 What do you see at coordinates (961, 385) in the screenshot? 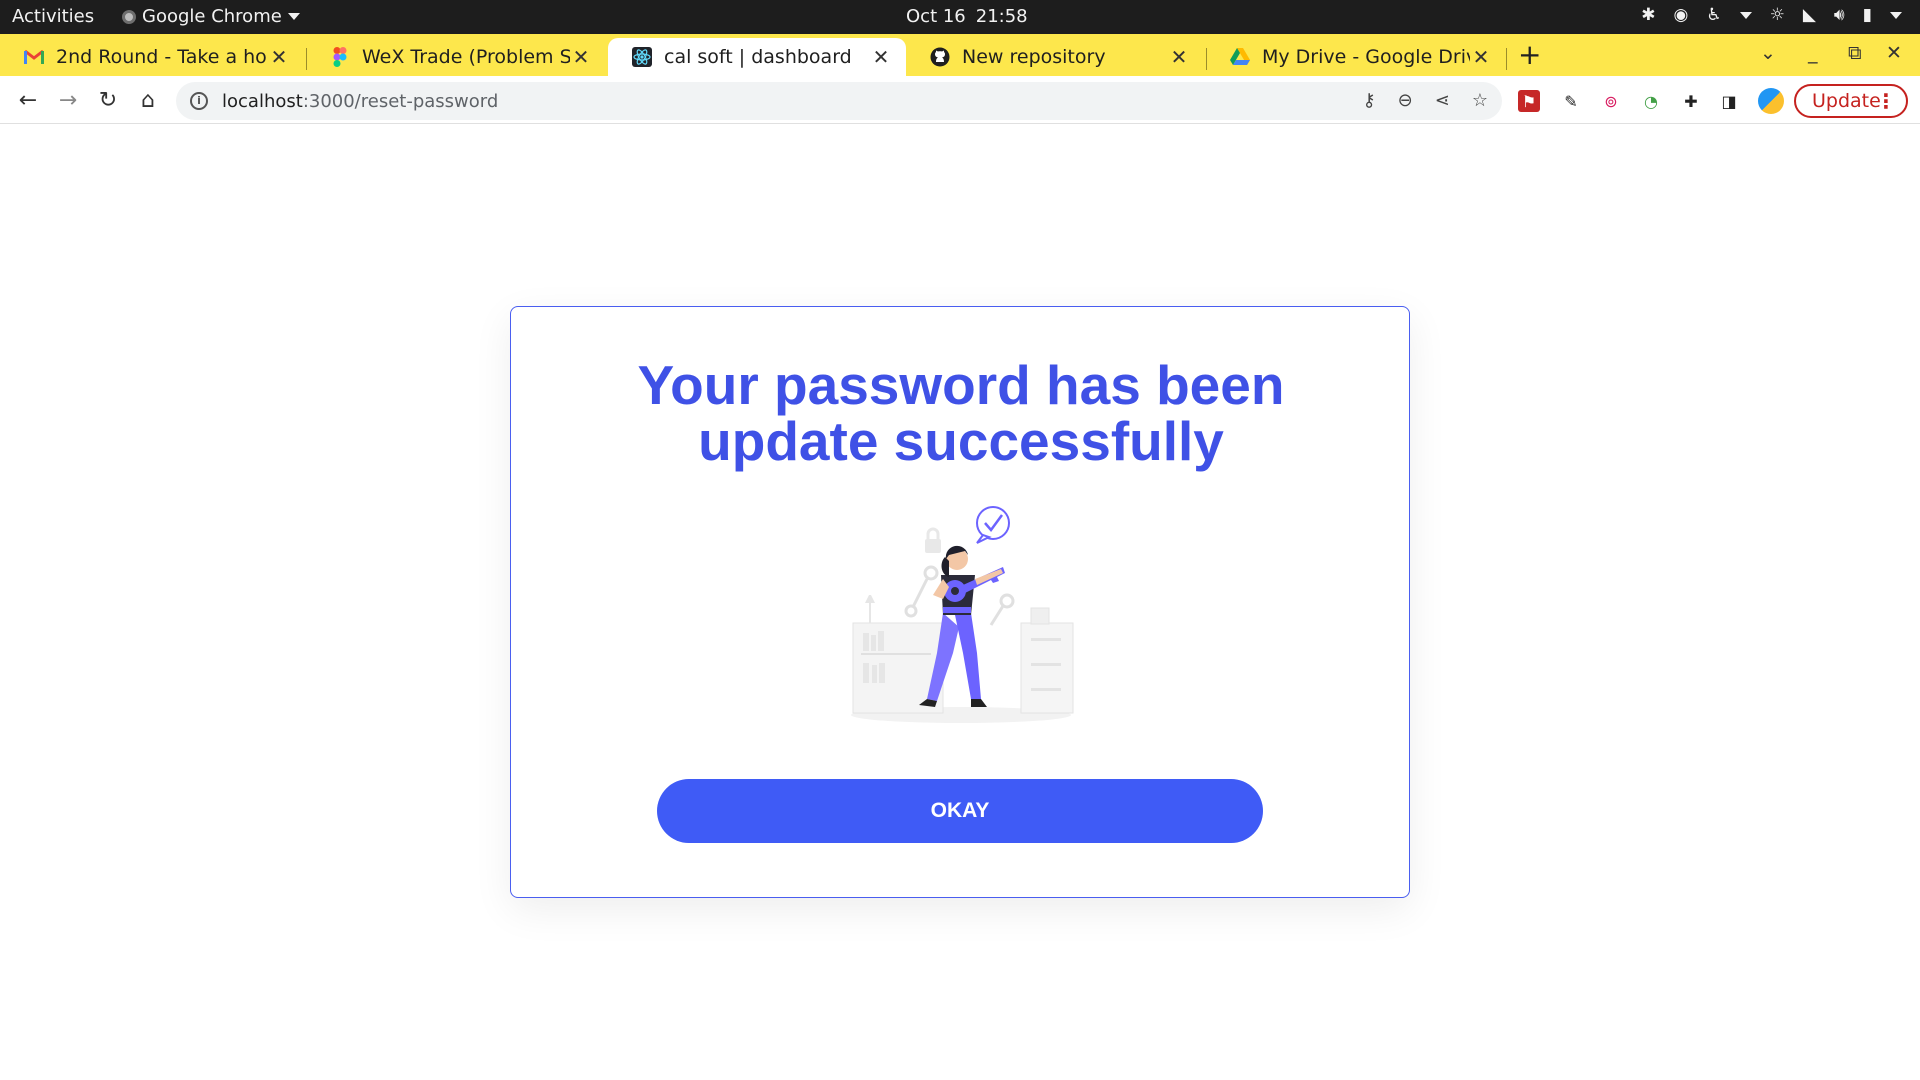
I see `success-heading-line1: Your password has been` at bounding box center [961, 385].